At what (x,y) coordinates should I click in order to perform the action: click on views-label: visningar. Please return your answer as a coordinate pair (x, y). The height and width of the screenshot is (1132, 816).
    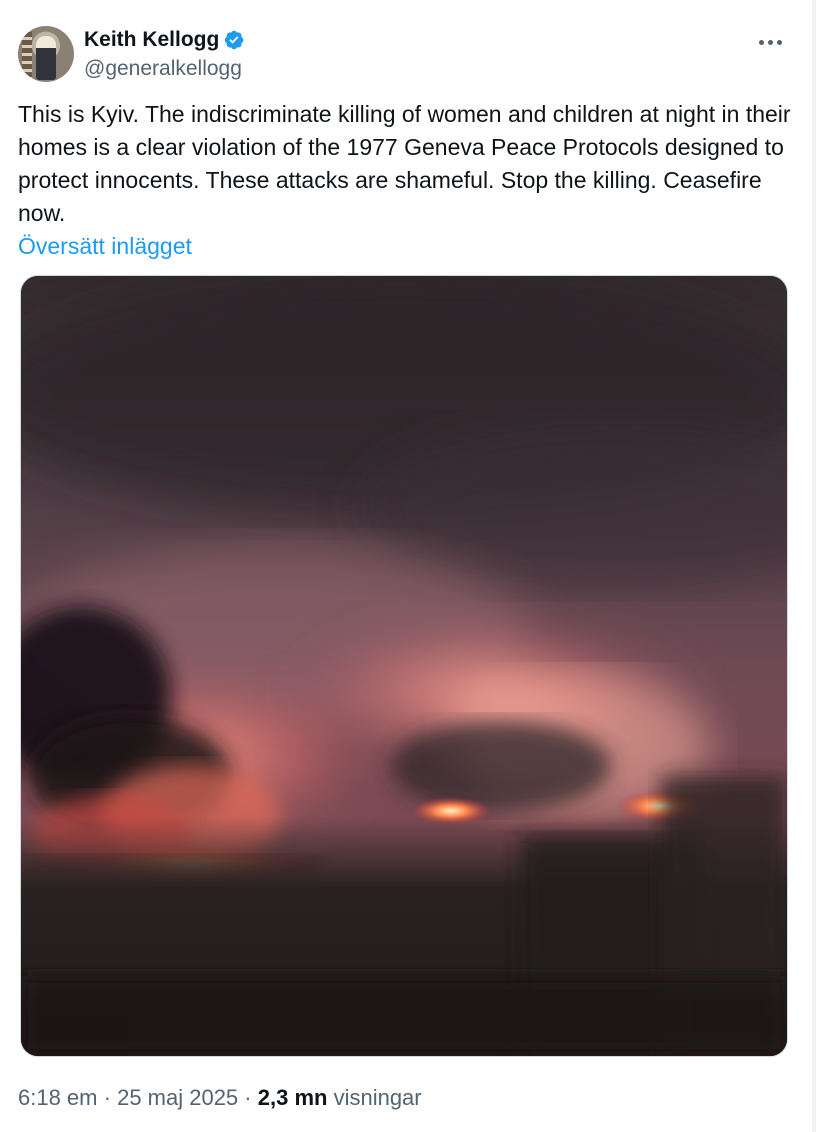
    Looking at the image, I should click on (377, 1097).